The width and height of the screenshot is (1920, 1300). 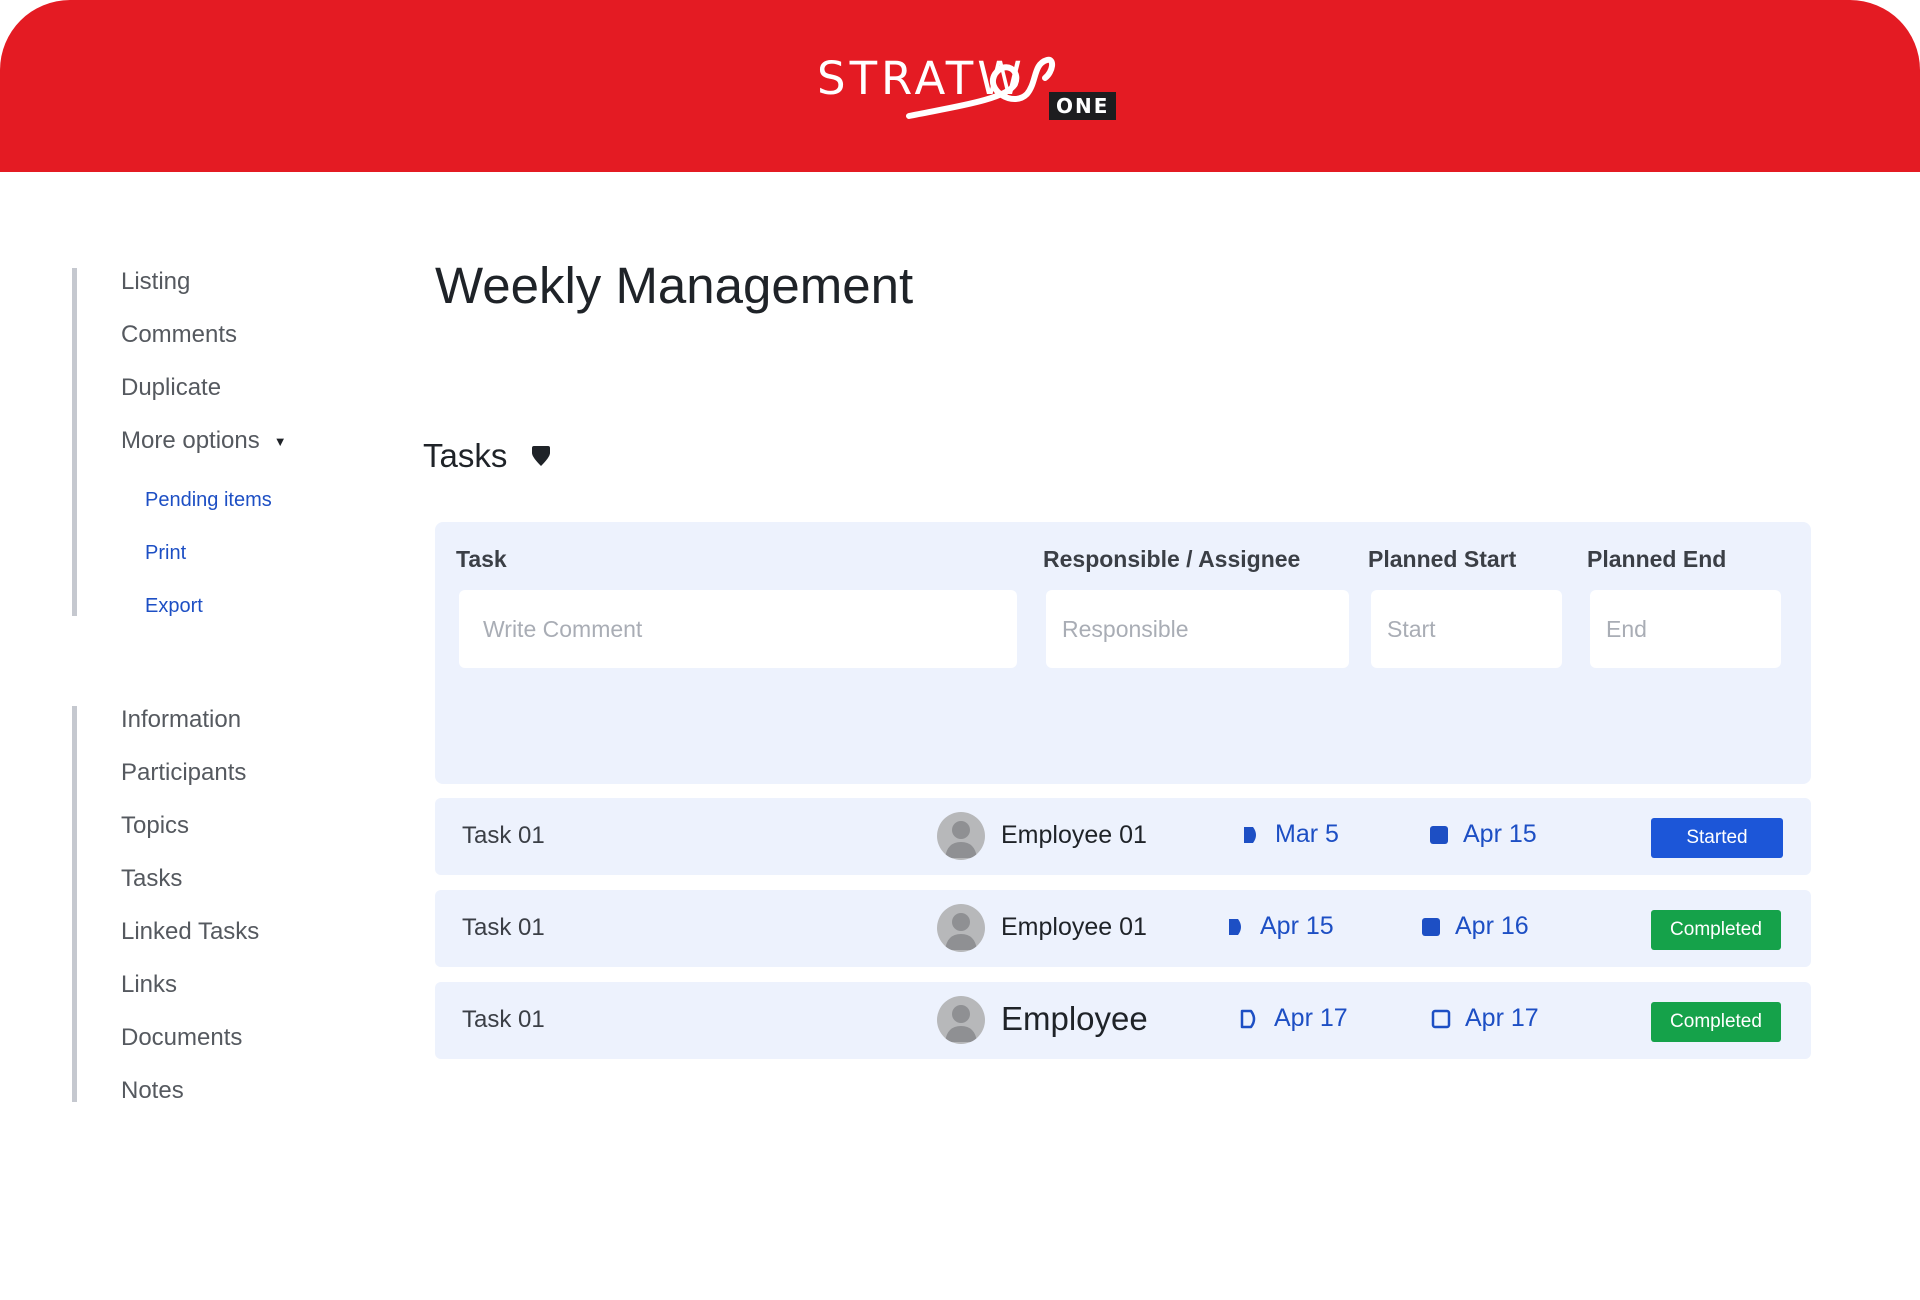 I want to click on stratws-one-logo: STRATW ONE, so click(x=967, y=87).